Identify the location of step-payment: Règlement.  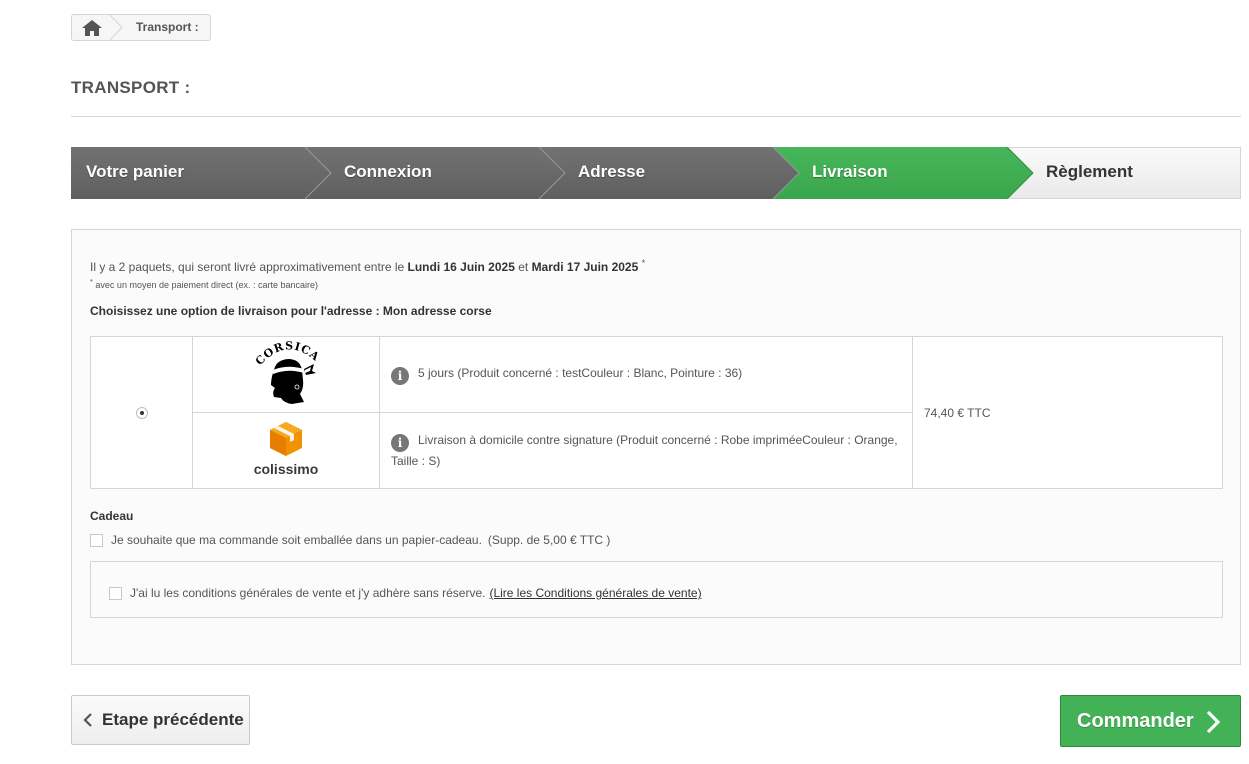
(1089, 171).